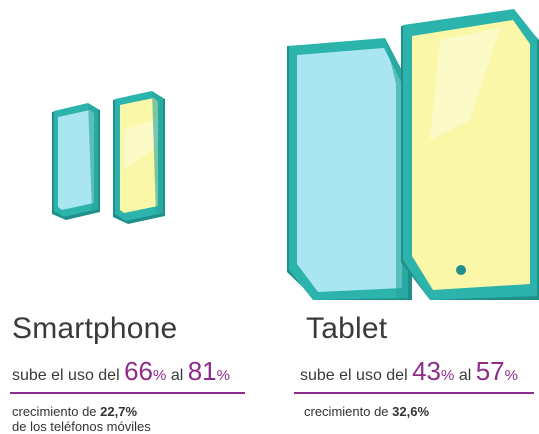 The height and width of the screenshot is (434, 539). I want to click on smartphone-from-value: 66, so click(139, 371).